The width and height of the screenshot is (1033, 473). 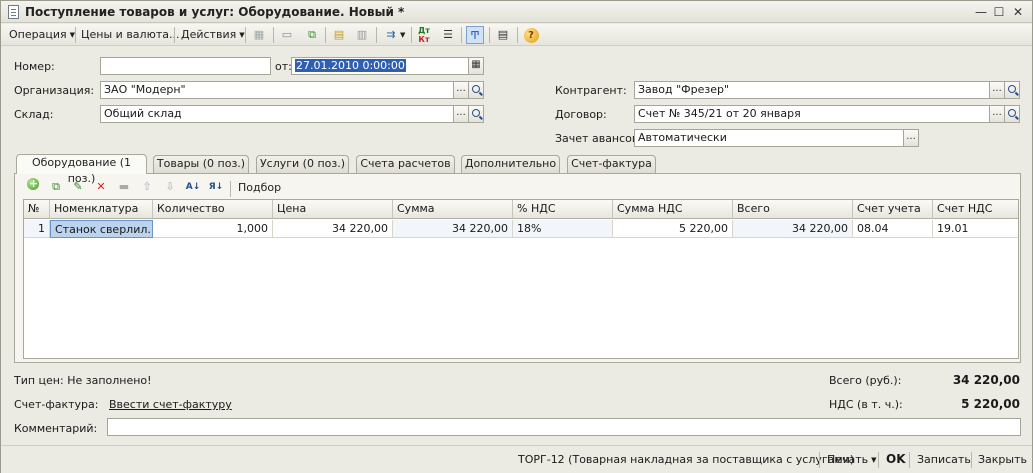 I want to click on operation-menu-label: Операция, so click(x=38, y=34).